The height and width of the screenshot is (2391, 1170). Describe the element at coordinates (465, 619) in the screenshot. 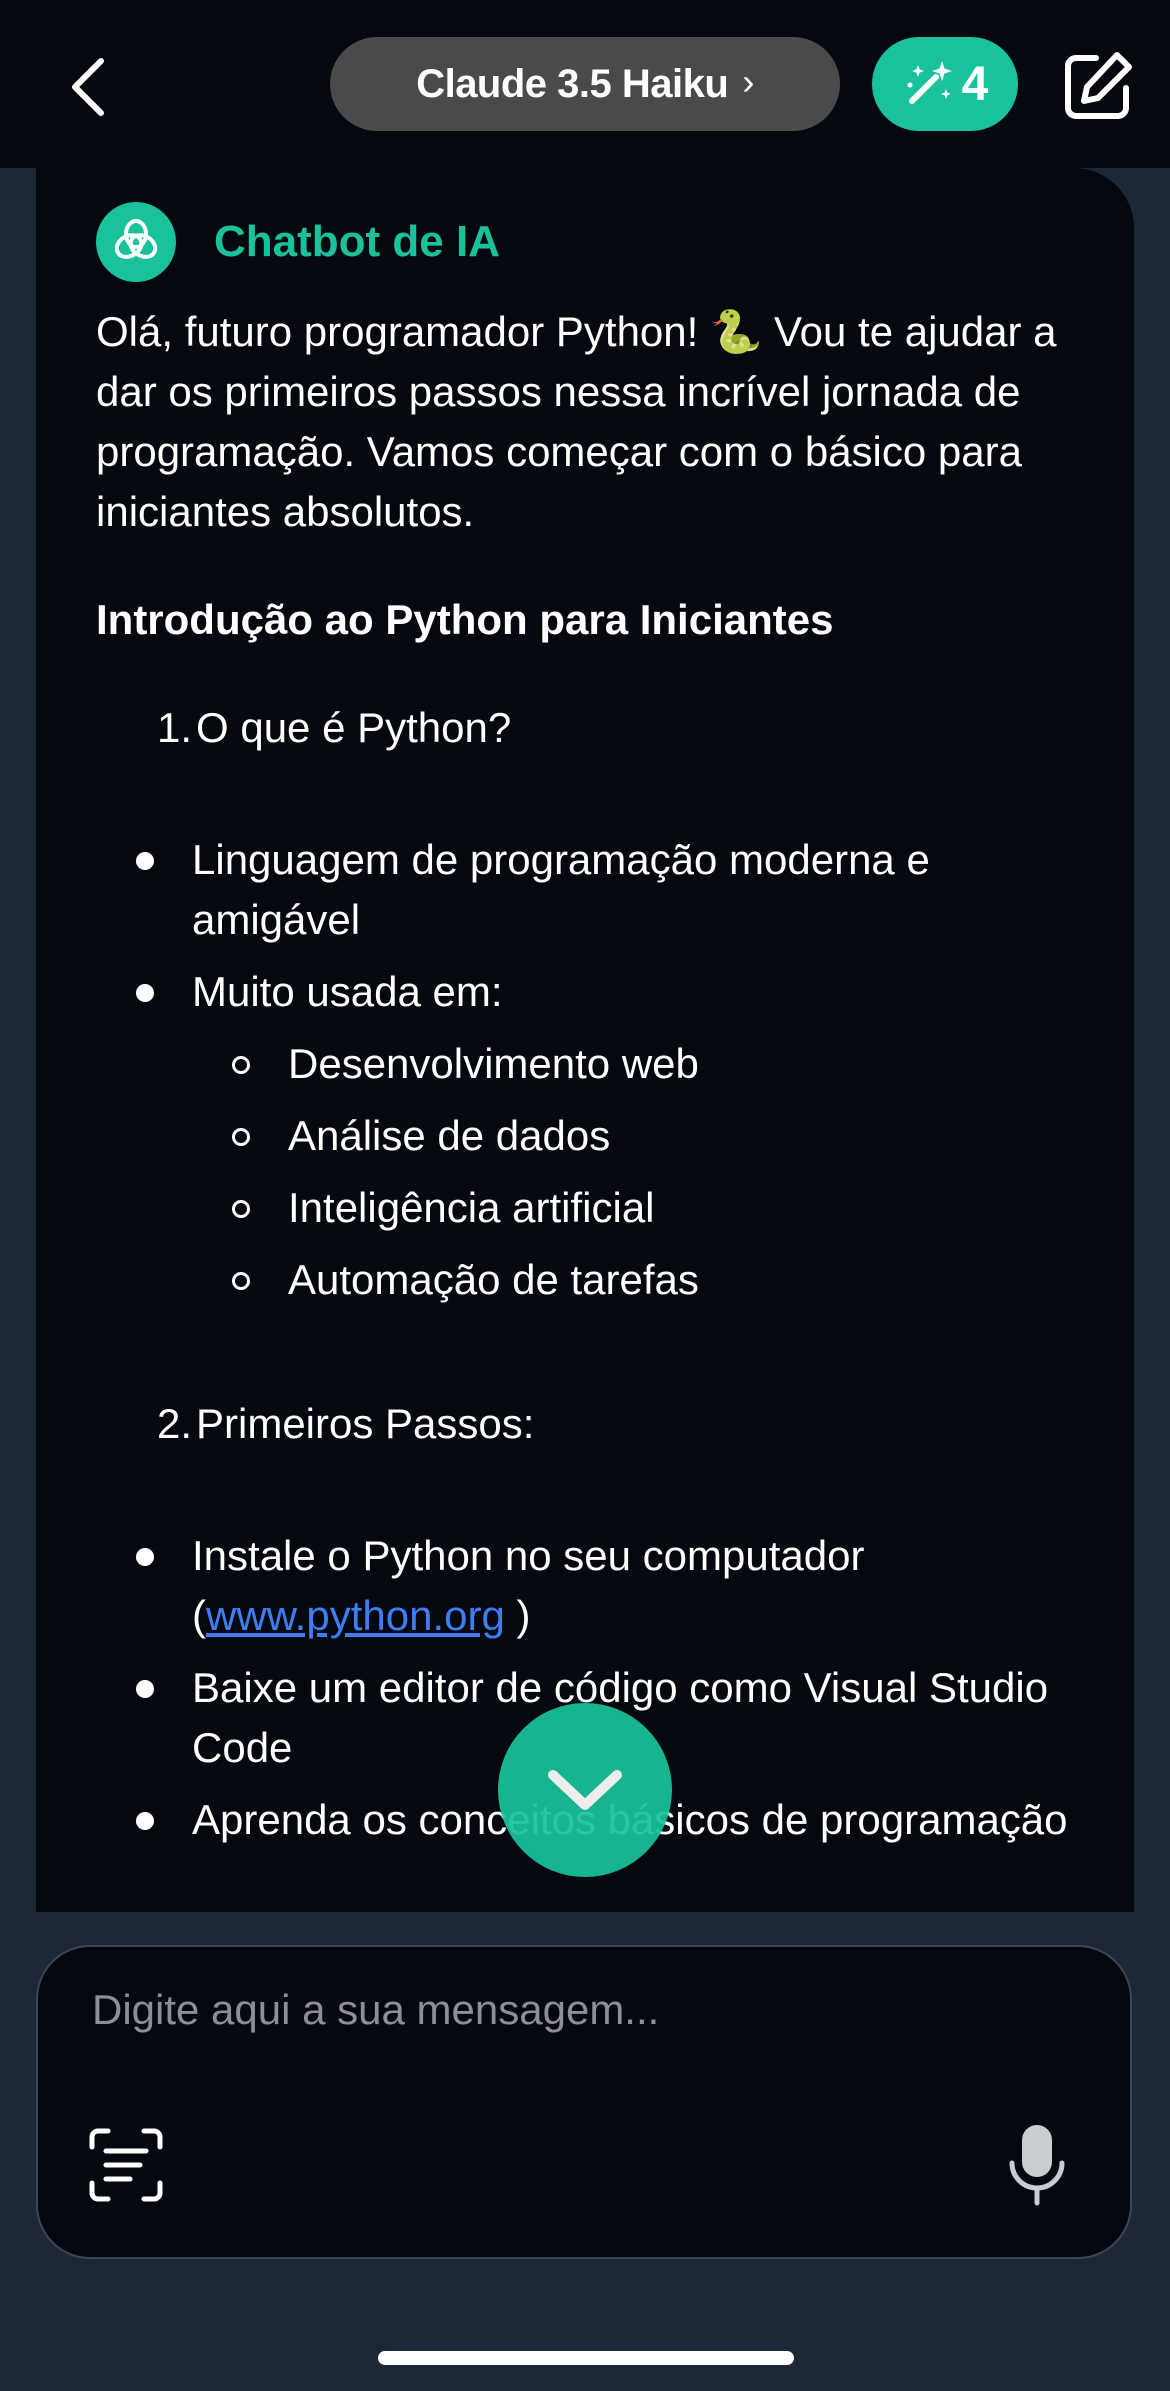

I see `message-heading: Introdução ao Python para Iniciantes` at that location.